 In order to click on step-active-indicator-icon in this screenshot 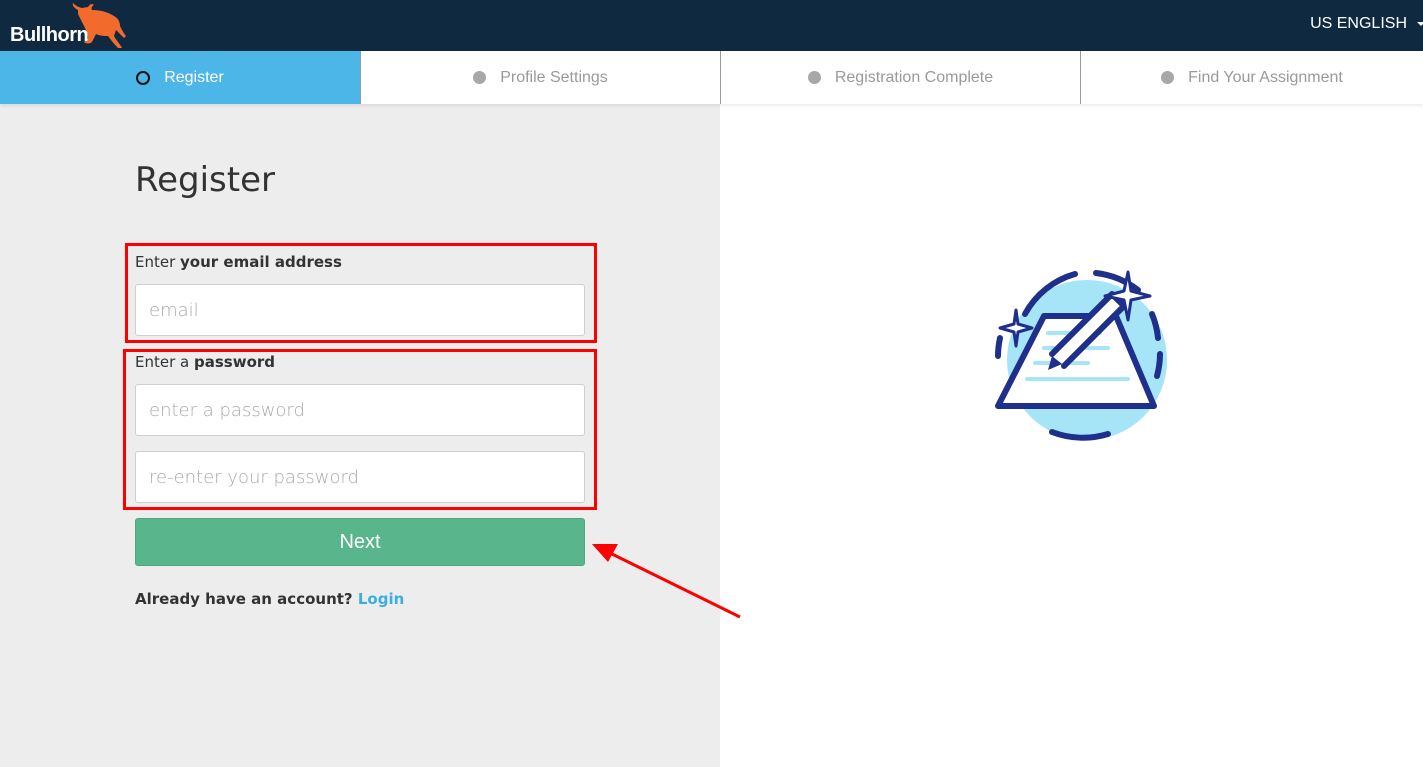, I will do `click(143, 77)`.